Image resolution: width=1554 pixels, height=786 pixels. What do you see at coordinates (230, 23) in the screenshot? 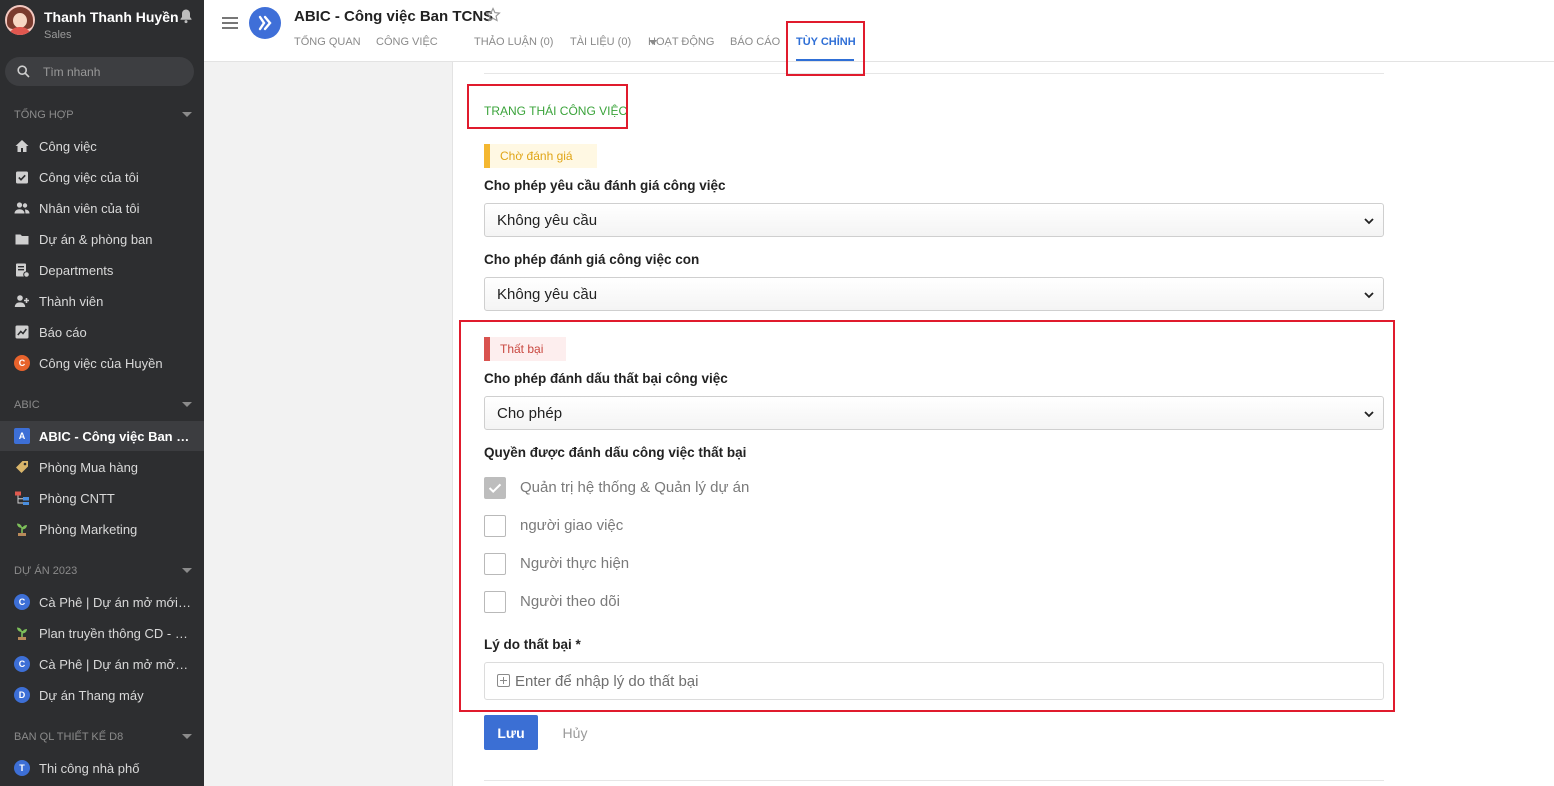
I see `hamburger-menu-icon` at bounding box center [230, 23].